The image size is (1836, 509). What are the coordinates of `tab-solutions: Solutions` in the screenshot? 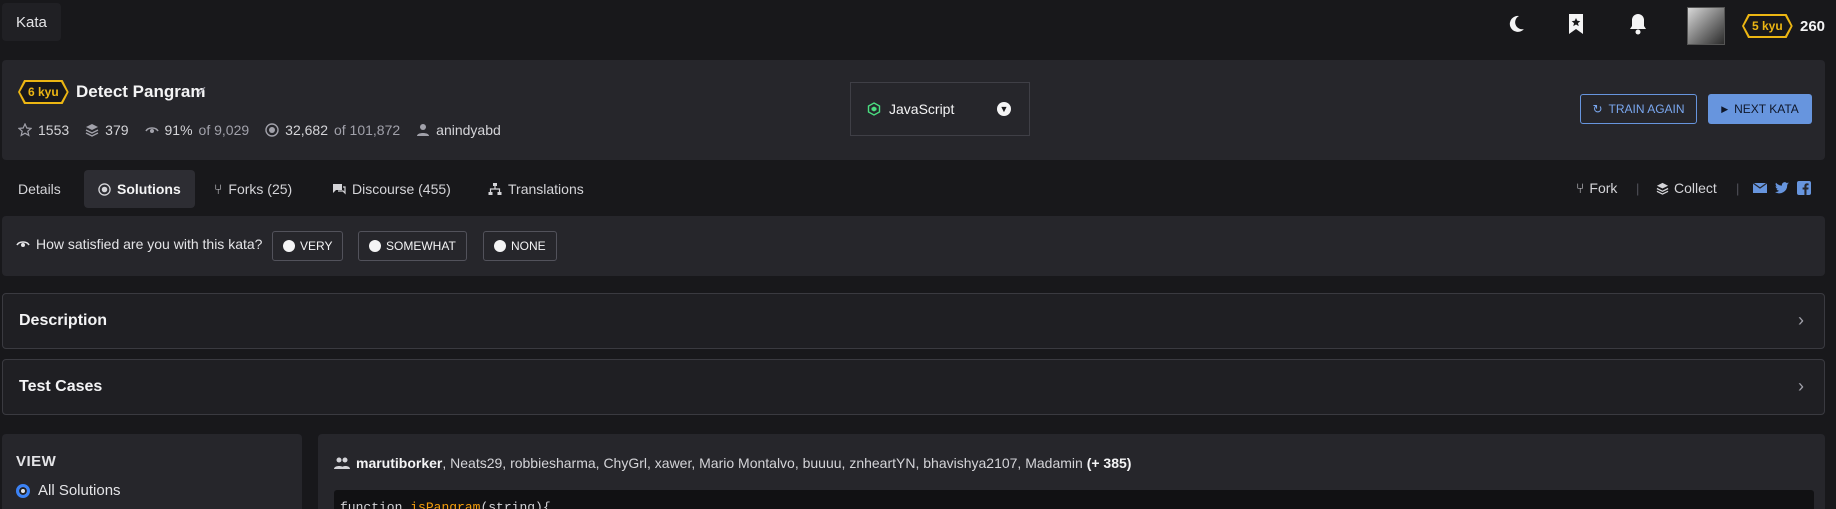 It's located at (139, 189).